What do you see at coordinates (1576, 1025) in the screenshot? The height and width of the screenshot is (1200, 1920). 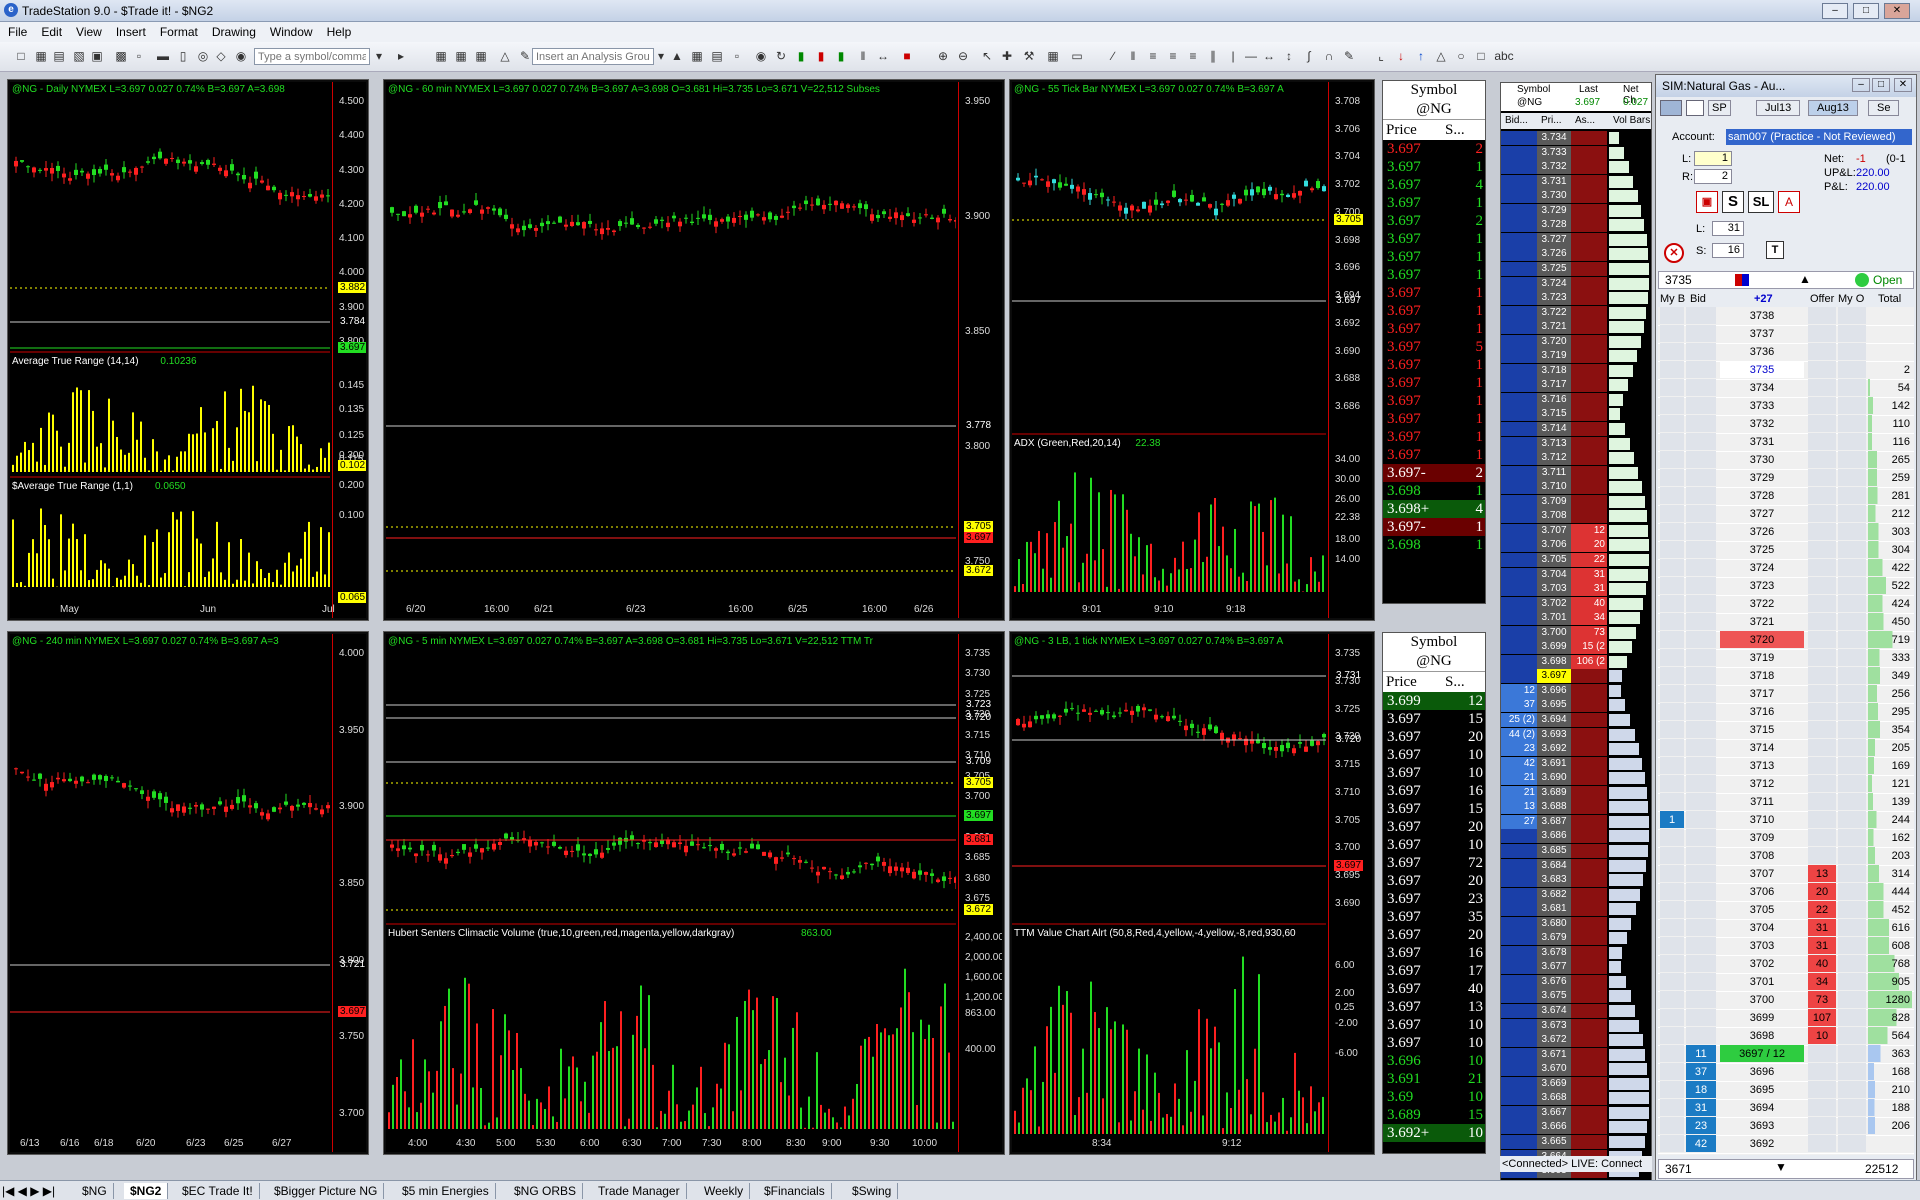 I see `ladder-row: 3.673` at bounding box center [1576, 1025].